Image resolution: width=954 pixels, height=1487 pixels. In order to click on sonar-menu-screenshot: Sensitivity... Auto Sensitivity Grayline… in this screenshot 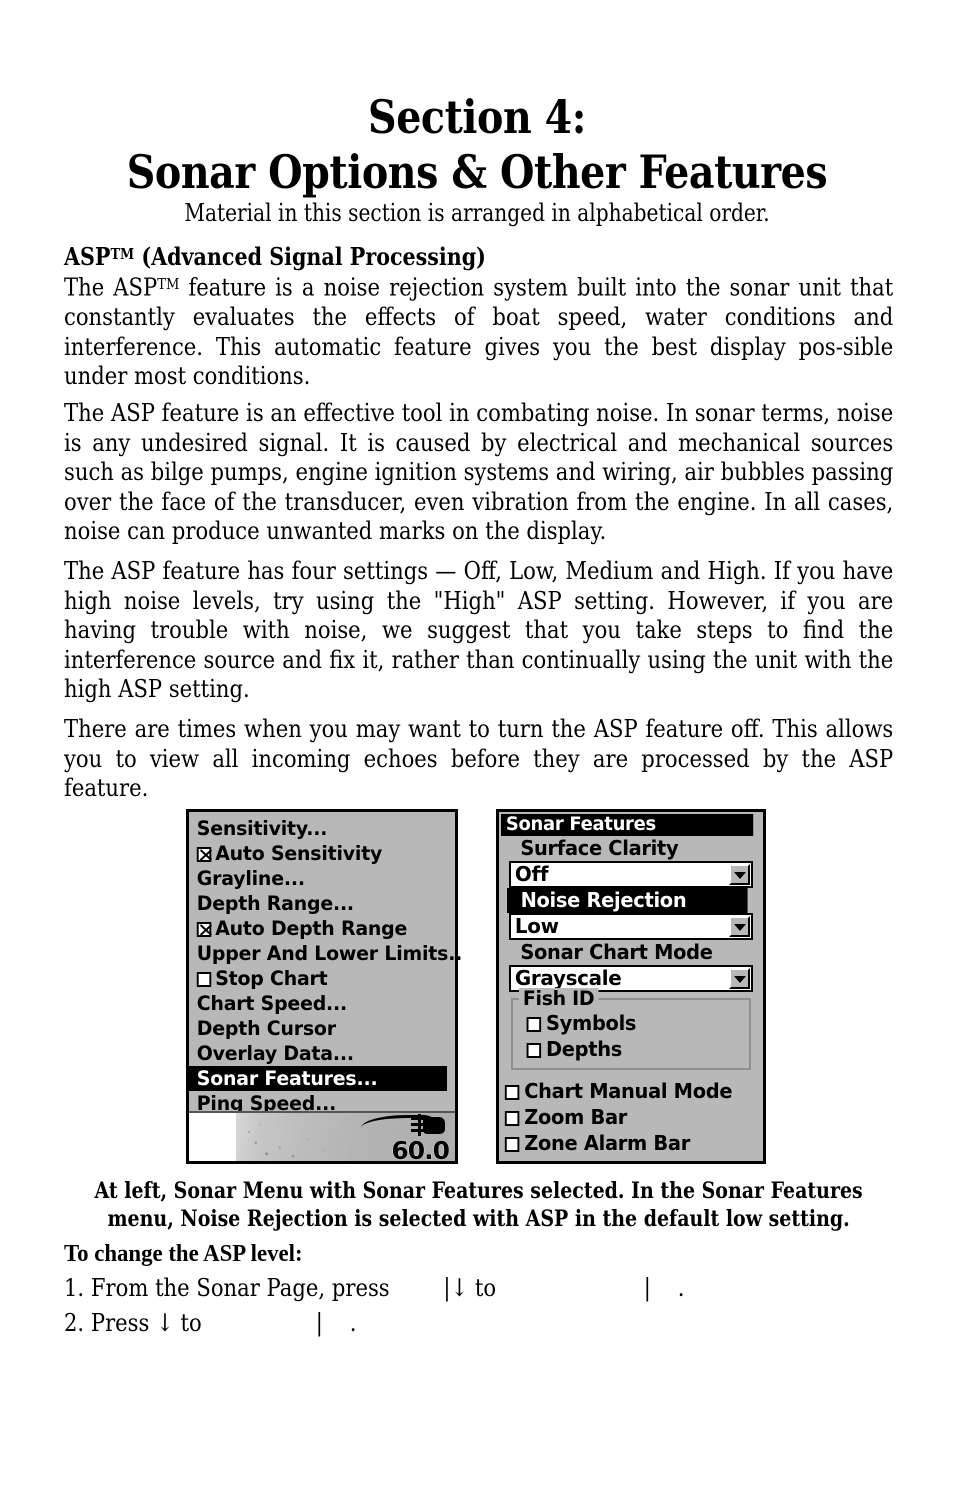, I will do `click(324, 986)`.